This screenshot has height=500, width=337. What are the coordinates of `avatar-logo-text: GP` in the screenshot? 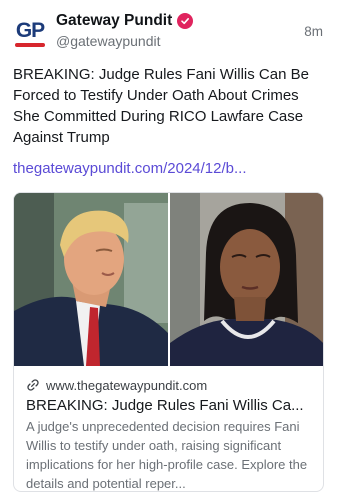 It's located at (30, 30).